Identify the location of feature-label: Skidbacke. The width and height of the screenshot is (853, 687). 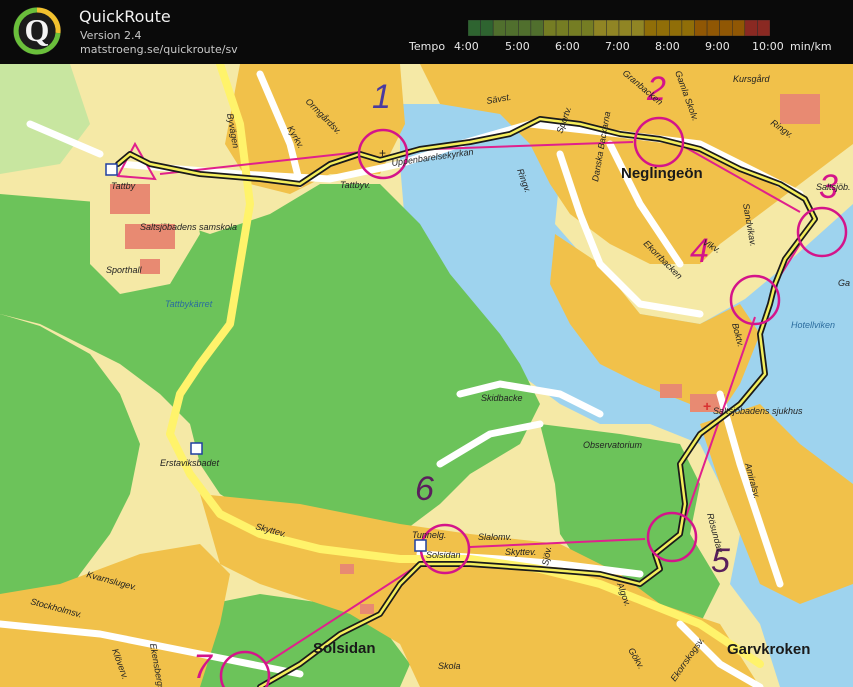
(502, 398).